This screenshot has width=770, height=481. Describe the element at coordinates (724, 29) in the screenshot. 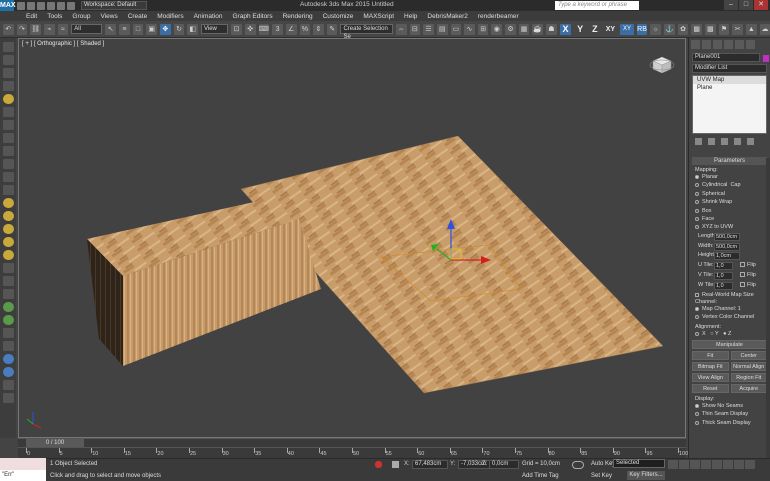

I see `tool6-icon: ⚑` at that location.